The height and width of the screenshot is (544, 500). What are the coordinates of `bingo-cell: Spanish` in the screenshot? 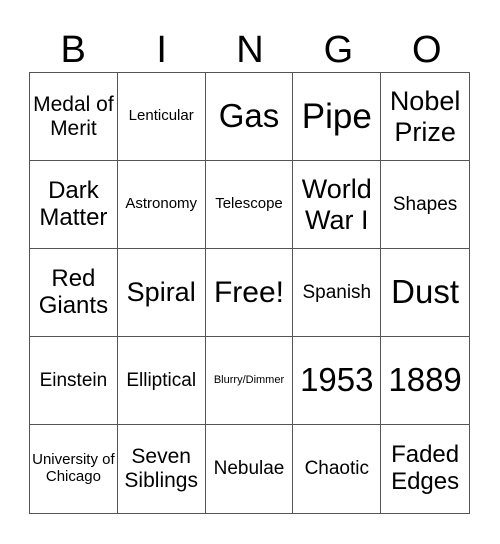 It's located at (337, 293).